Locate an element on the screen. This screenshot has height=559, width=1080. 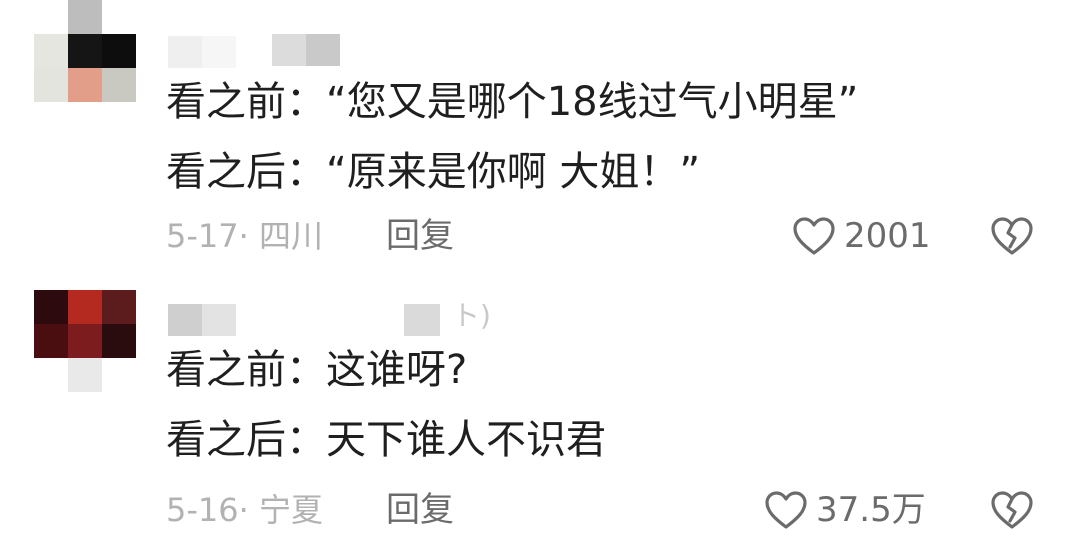
like-count: 37.5万 is located at coordinates (871, 510).